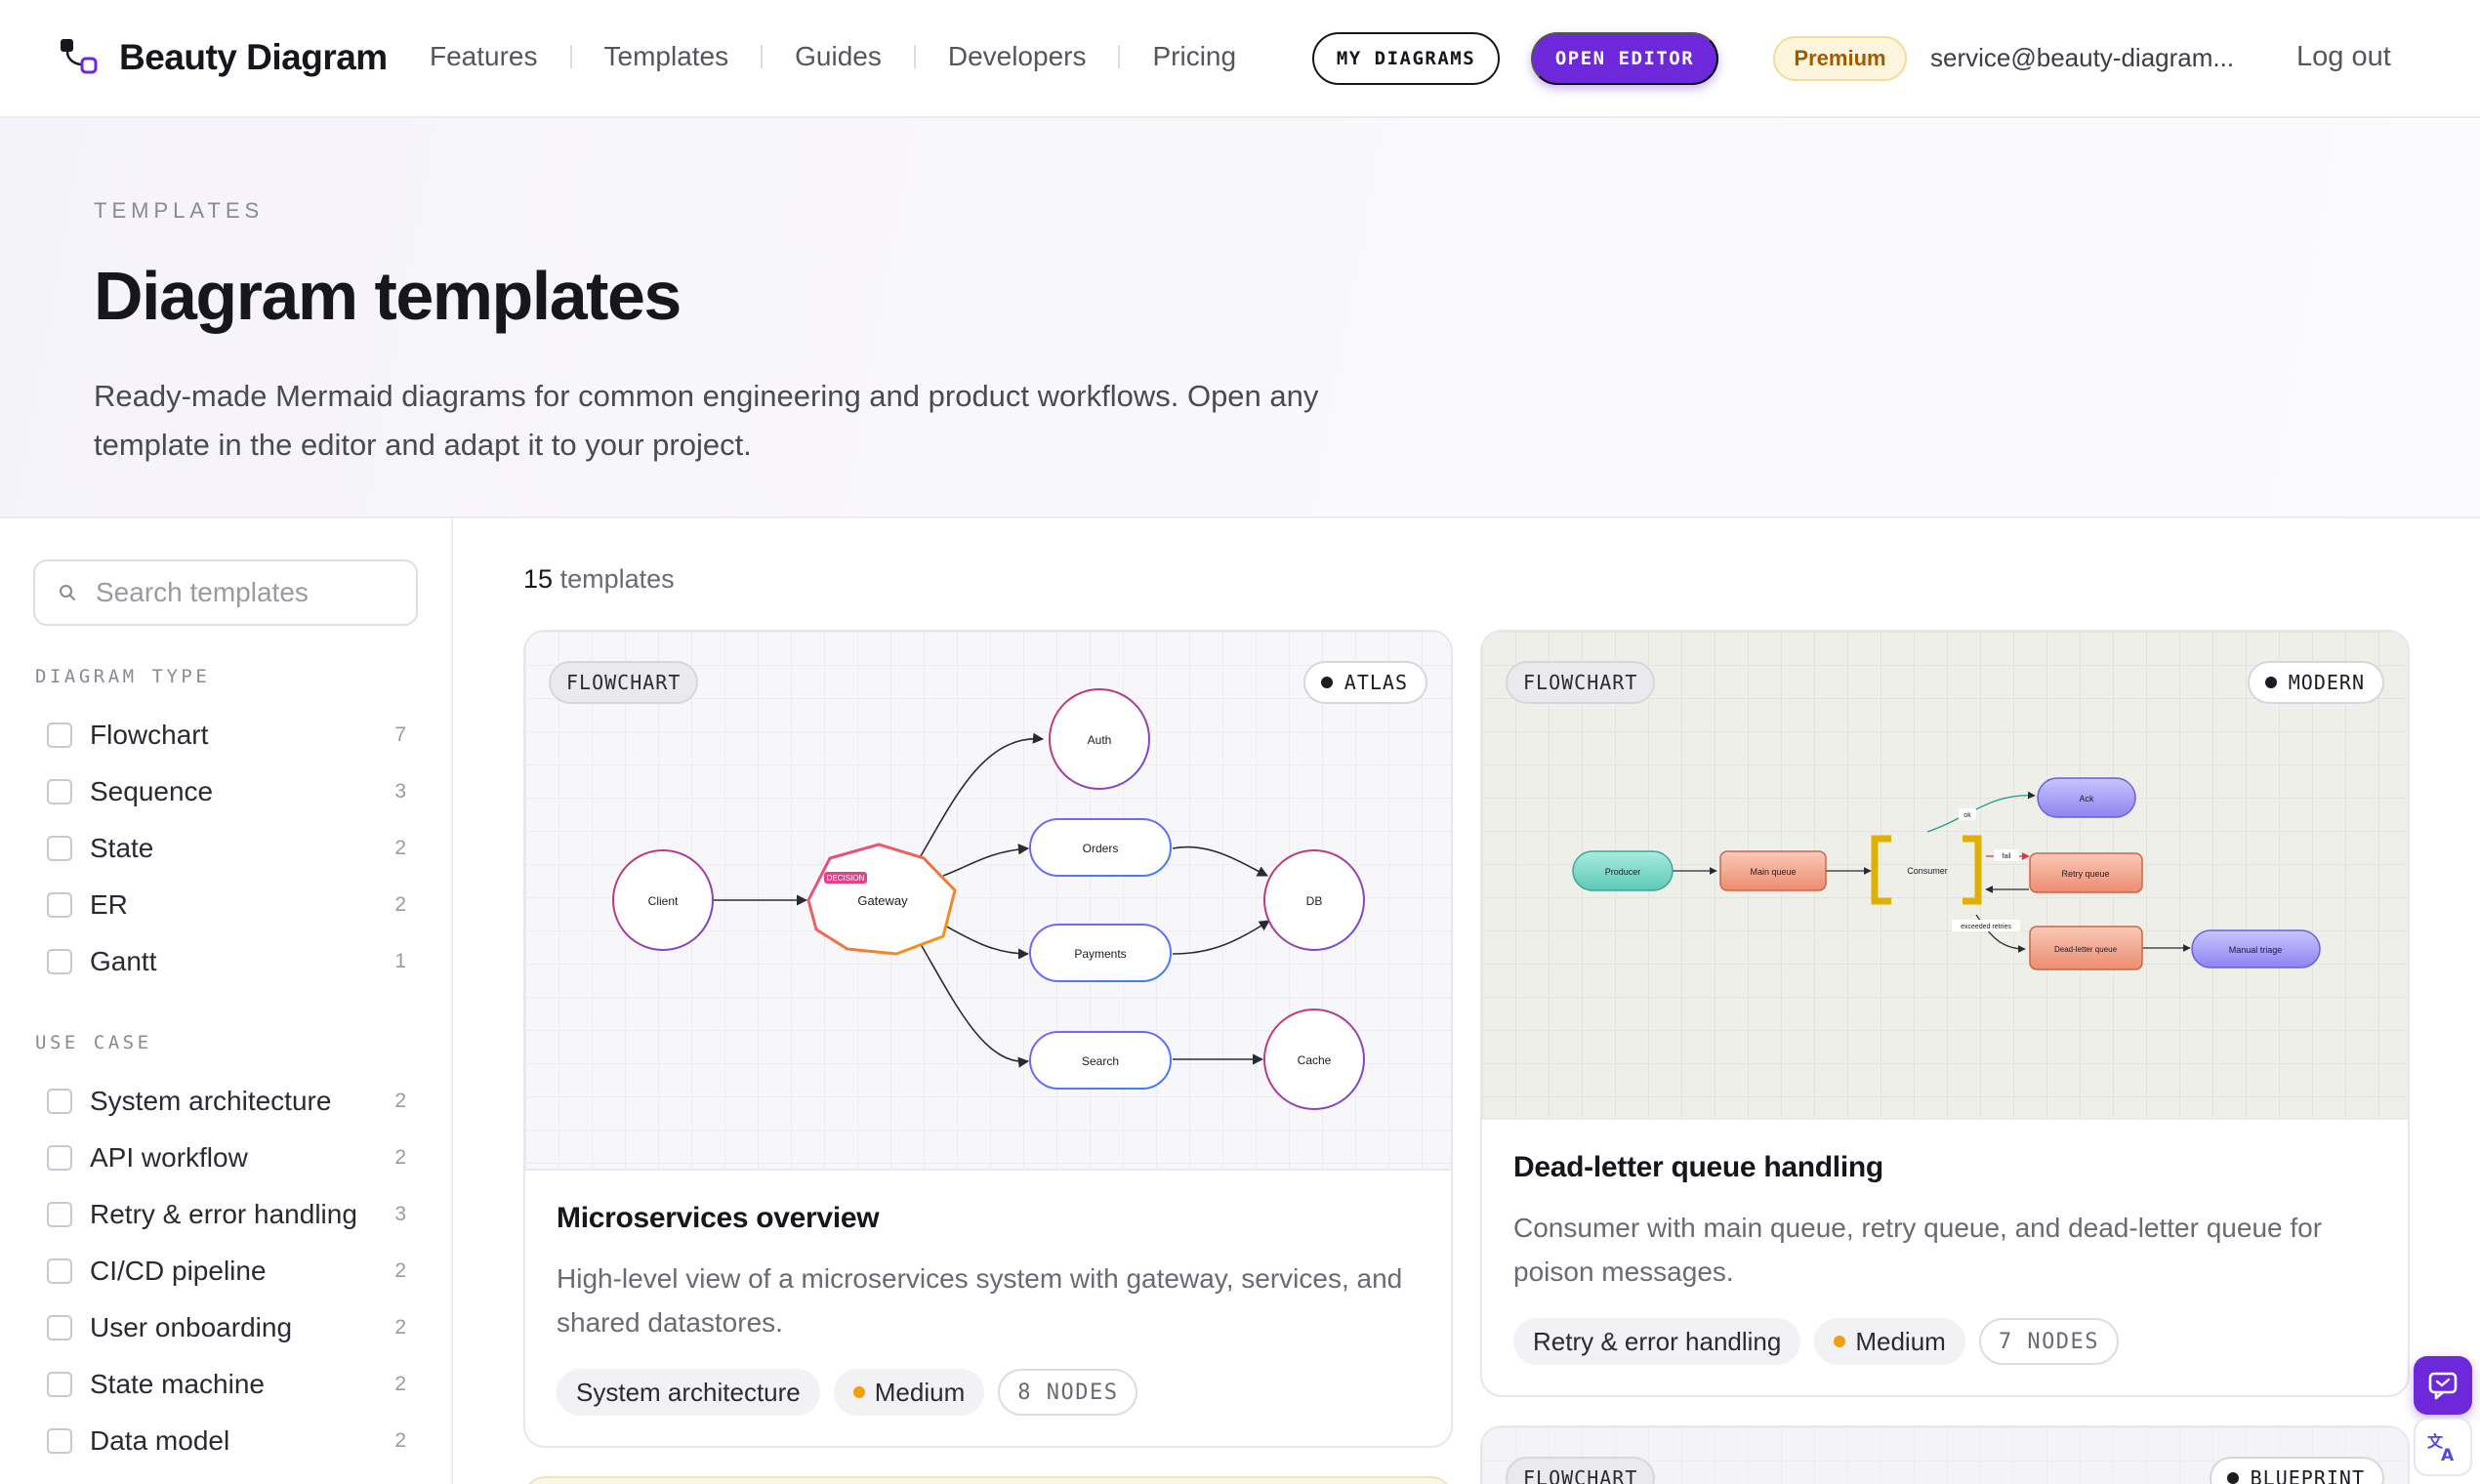 This screenshot has height=1484, width=2480. Describe the element at coordinates (2086, 798) in the screenshot. I see `node-ack: Ack` at that location.